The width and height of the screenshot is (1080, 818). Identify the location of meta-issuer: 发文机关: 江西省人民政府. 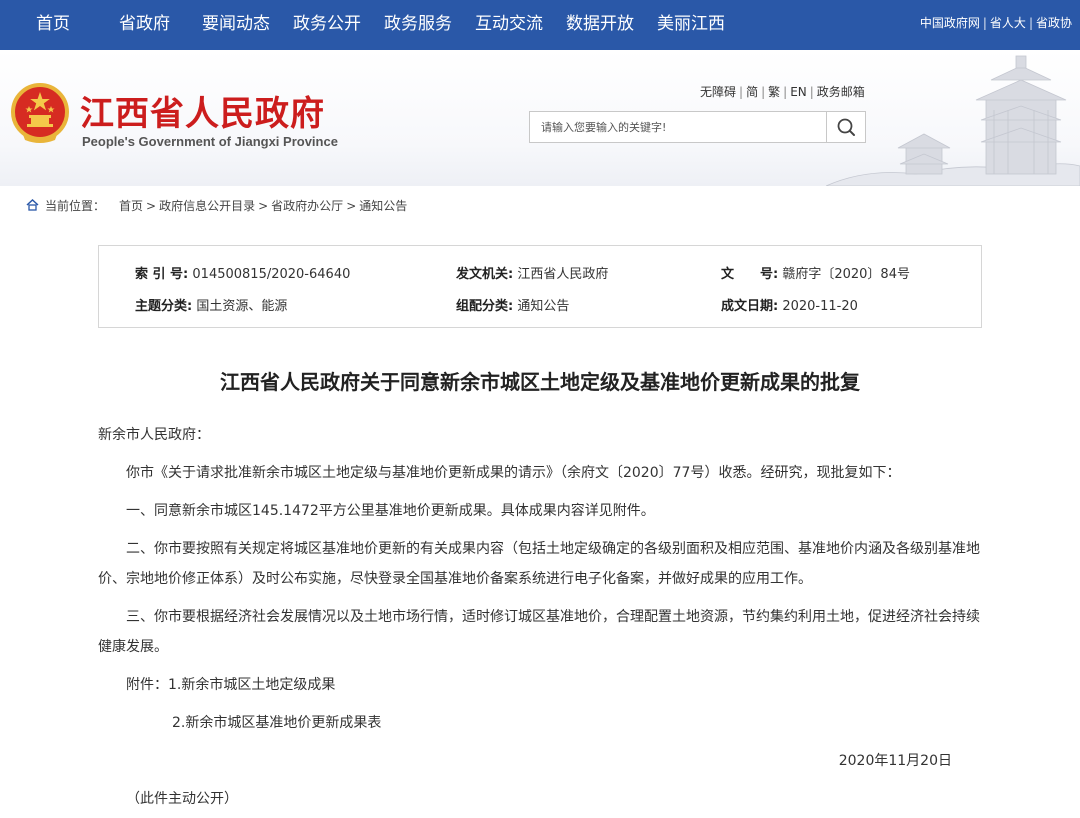
(532, 274).